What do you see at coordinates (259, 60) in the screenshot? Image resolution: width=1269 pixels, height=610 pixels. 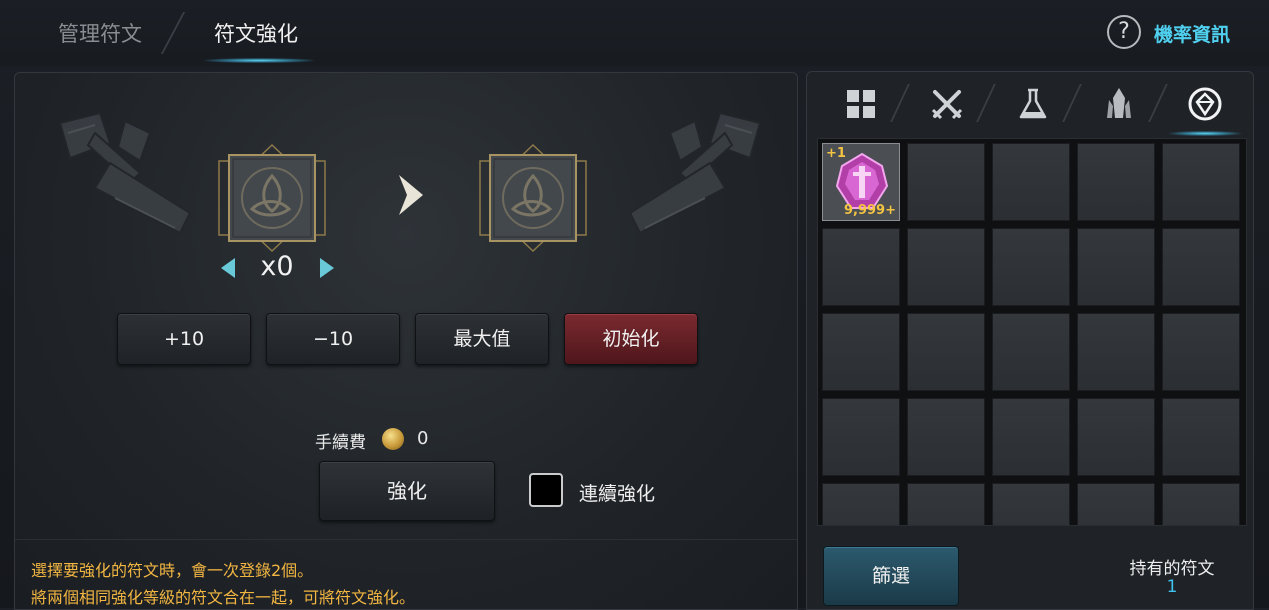 I see `active-tab-indicator` at bounding box center [259, 60].